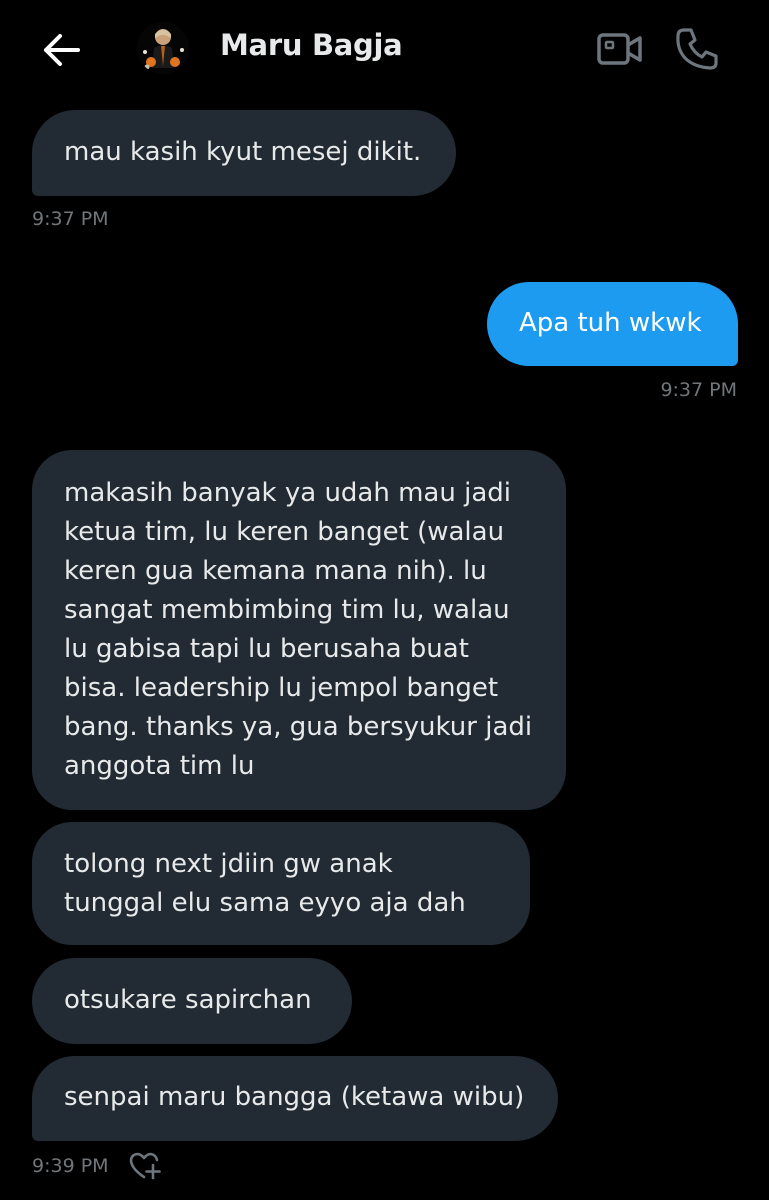 The width and height of the screenshot is (769, 1200). I want to click on add-reaction-heart-icon, so click(145, 1166).